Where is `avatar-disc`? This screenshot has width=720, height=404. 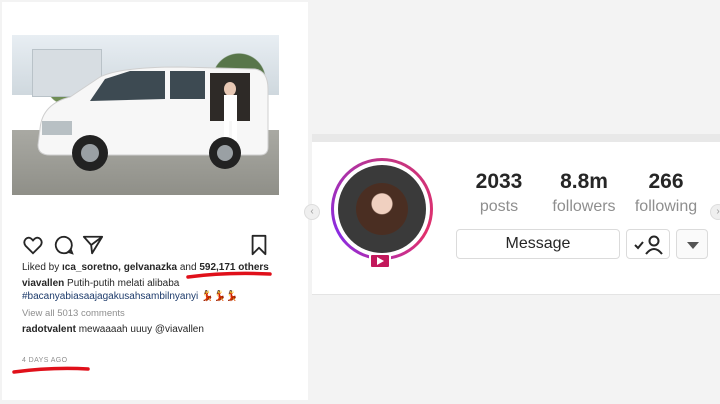 avatar-disc is located at coordinates (382, 209).